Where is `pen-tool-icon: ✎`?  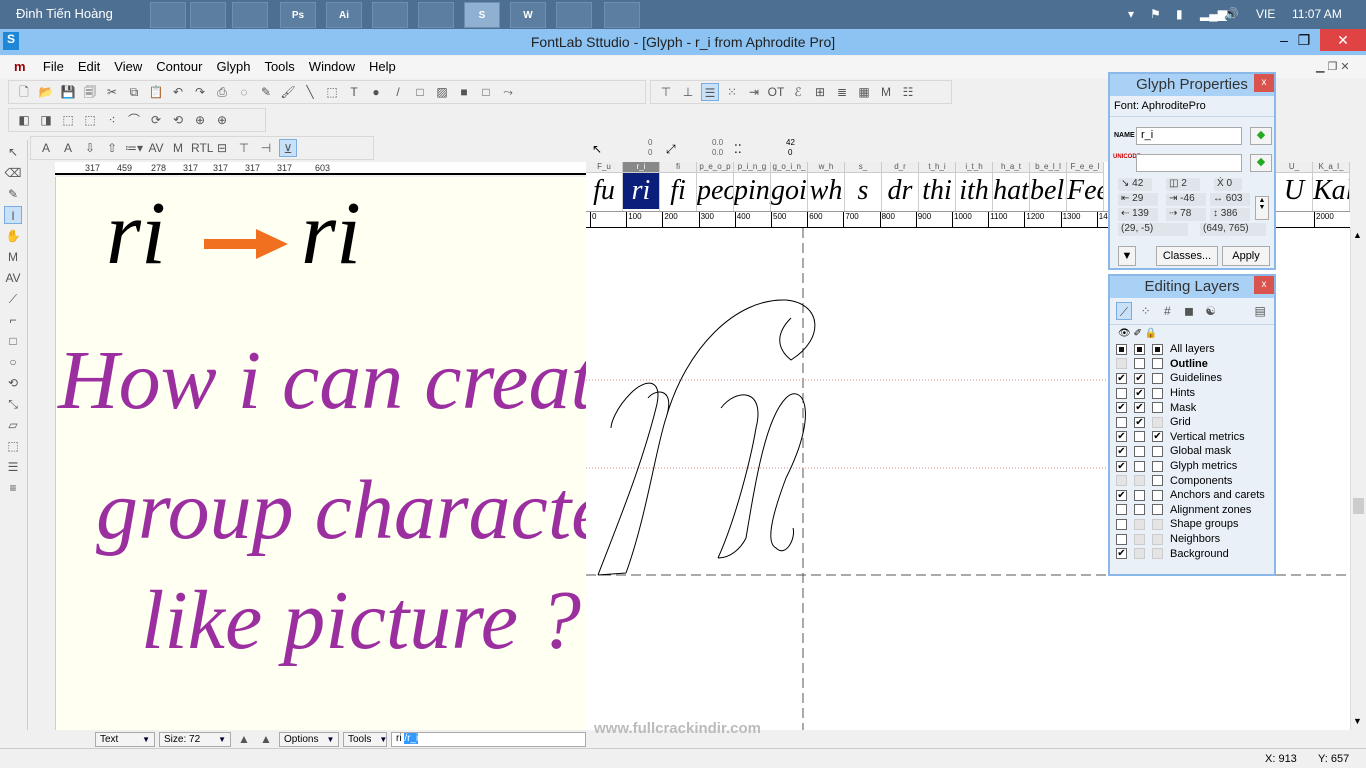 pen-tool-icon: ✎ is located at coordinates (13, 194).